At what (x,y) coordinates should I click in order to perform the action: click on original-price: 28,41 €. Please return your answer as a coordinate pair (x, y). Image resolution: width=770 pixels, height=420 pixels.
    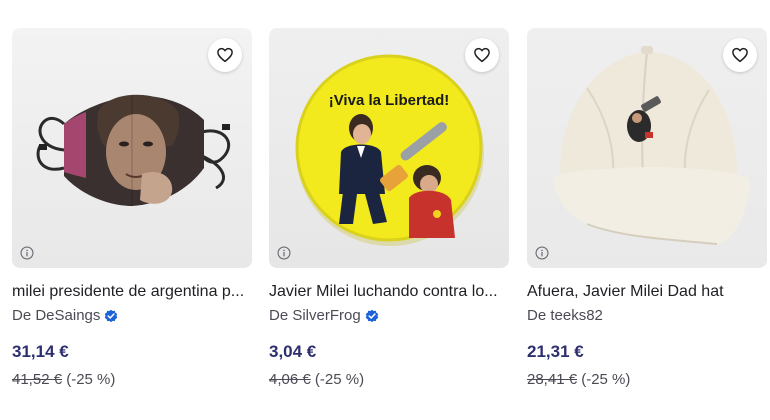
    Looking at the image, I should click on (552, 379).